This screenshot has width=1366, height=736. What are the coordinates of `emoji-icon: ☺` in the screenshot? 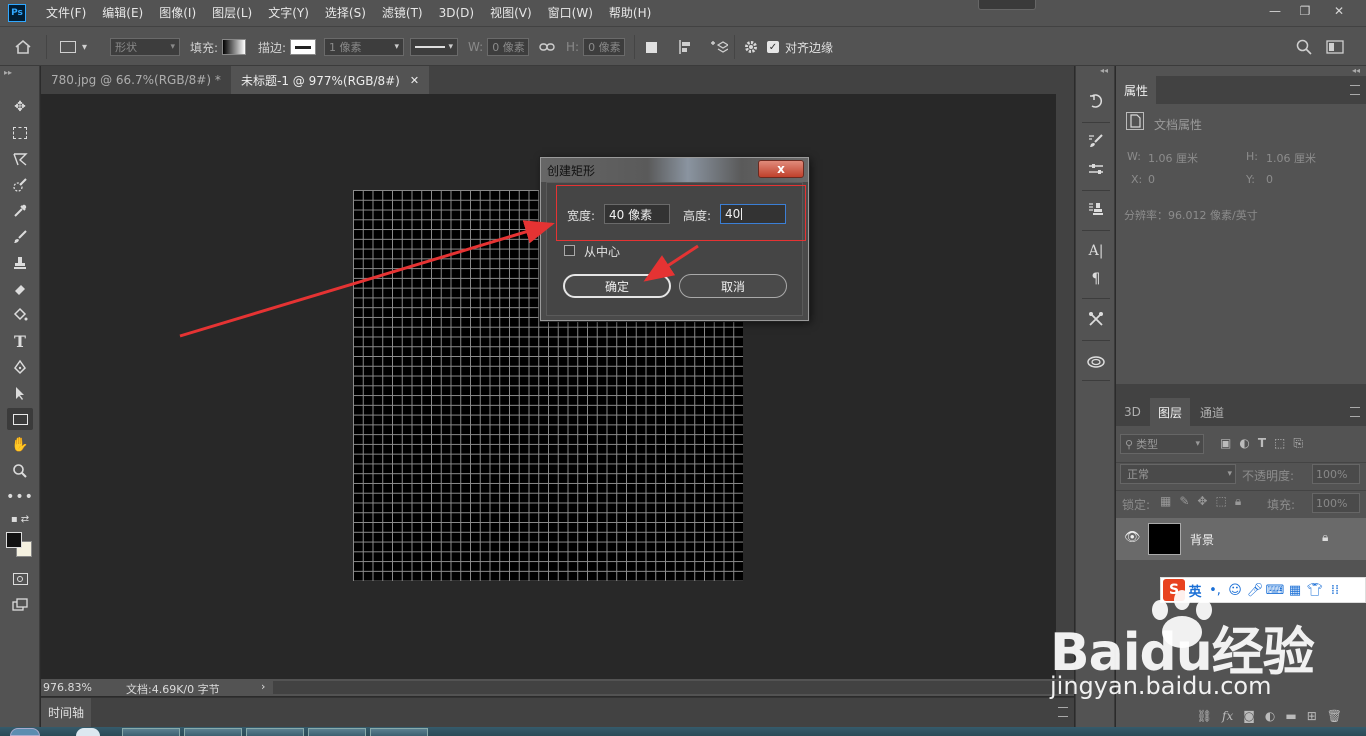 It's located at (1235, 590).